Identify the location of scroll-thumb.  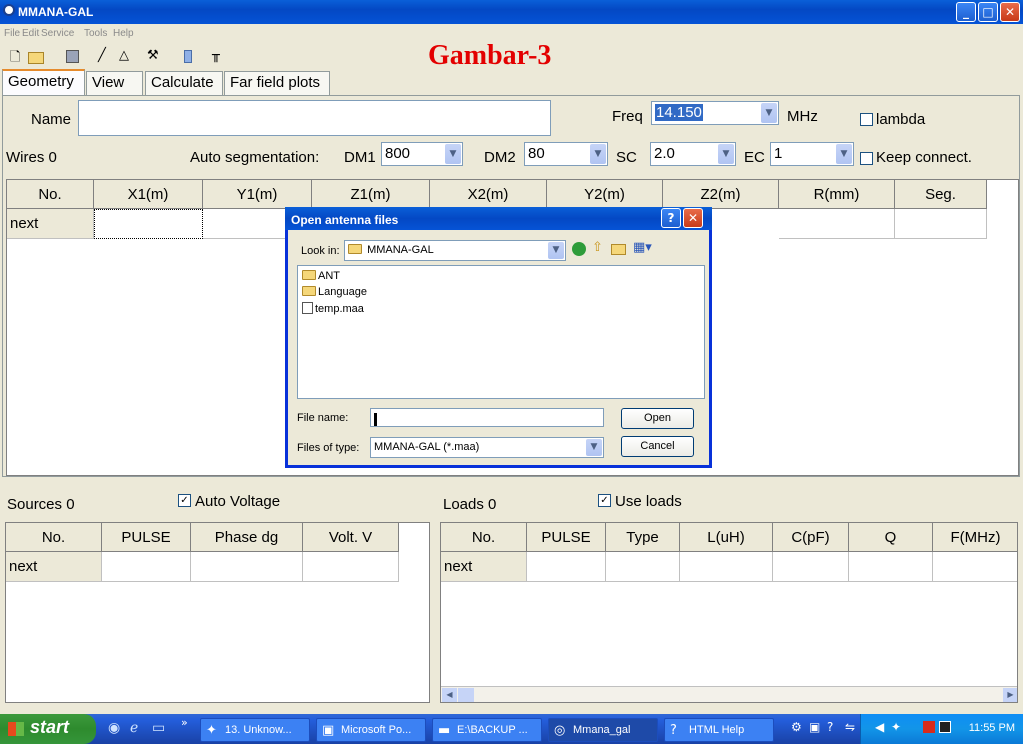
(466, 695).